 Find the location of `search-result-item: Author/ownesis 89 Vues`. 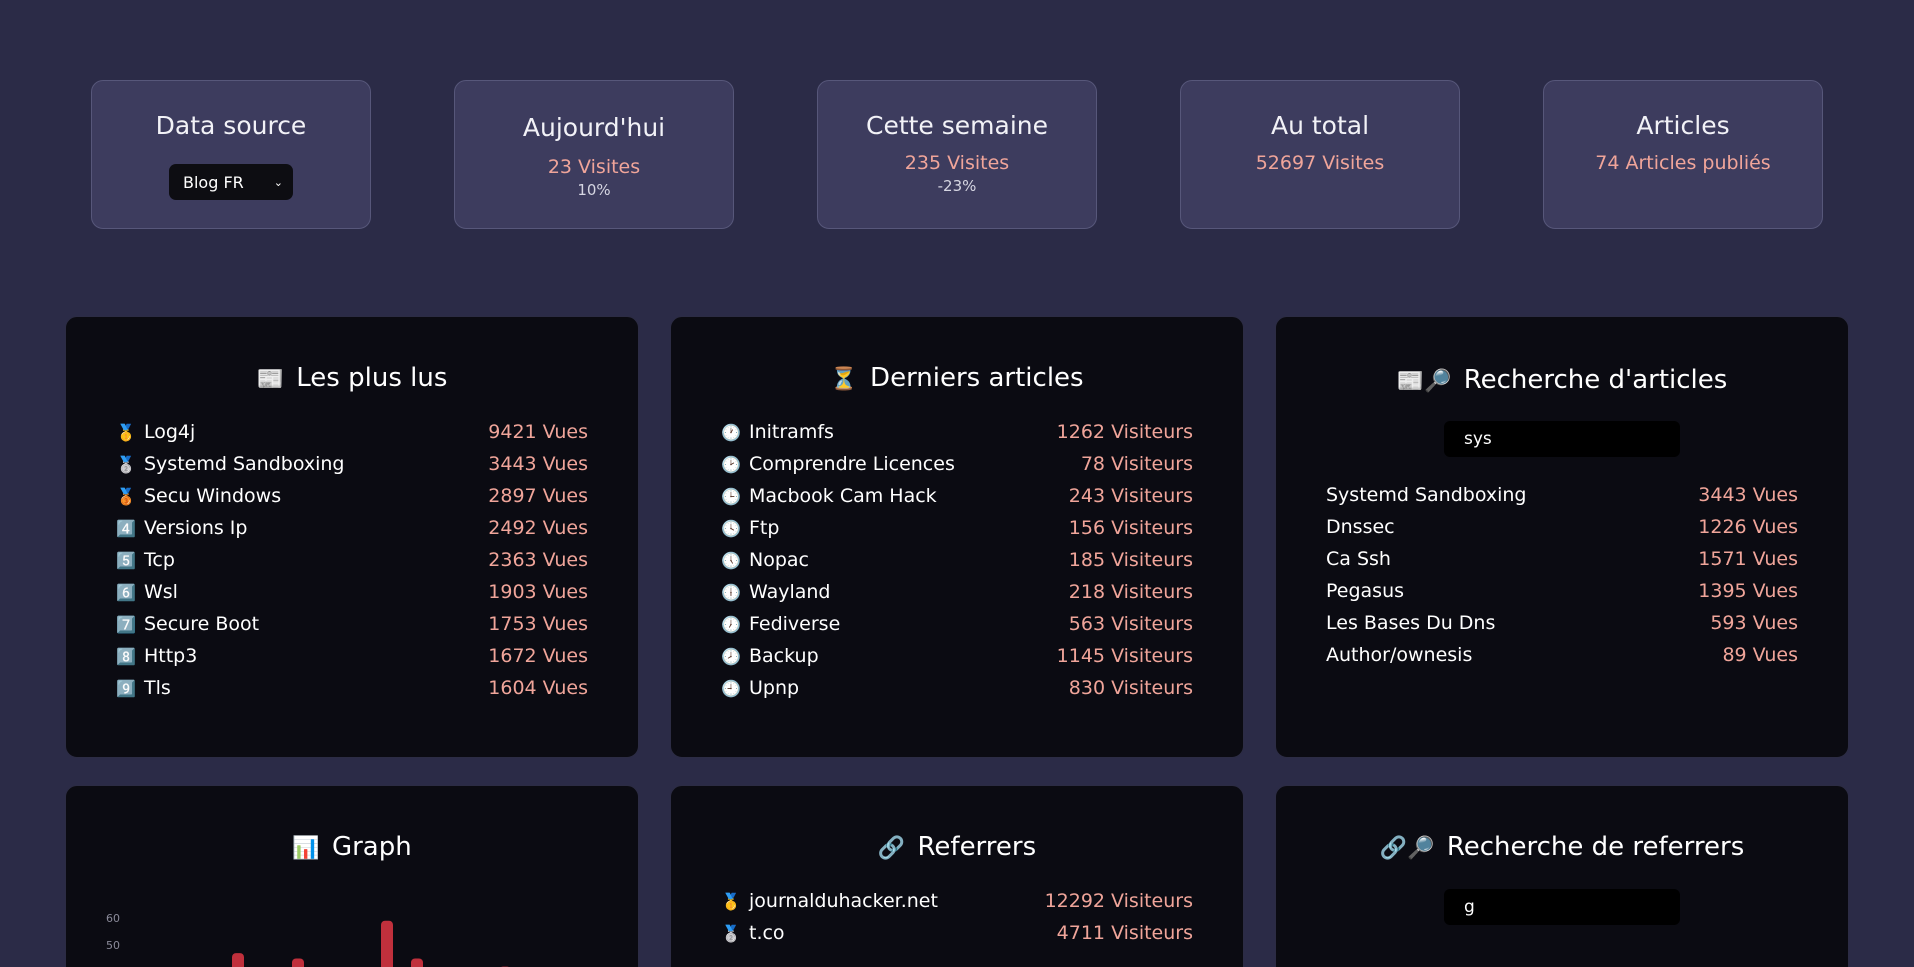

search-result-item: Author/ownesis 89 Vues is located at coordinates (1562, 655).